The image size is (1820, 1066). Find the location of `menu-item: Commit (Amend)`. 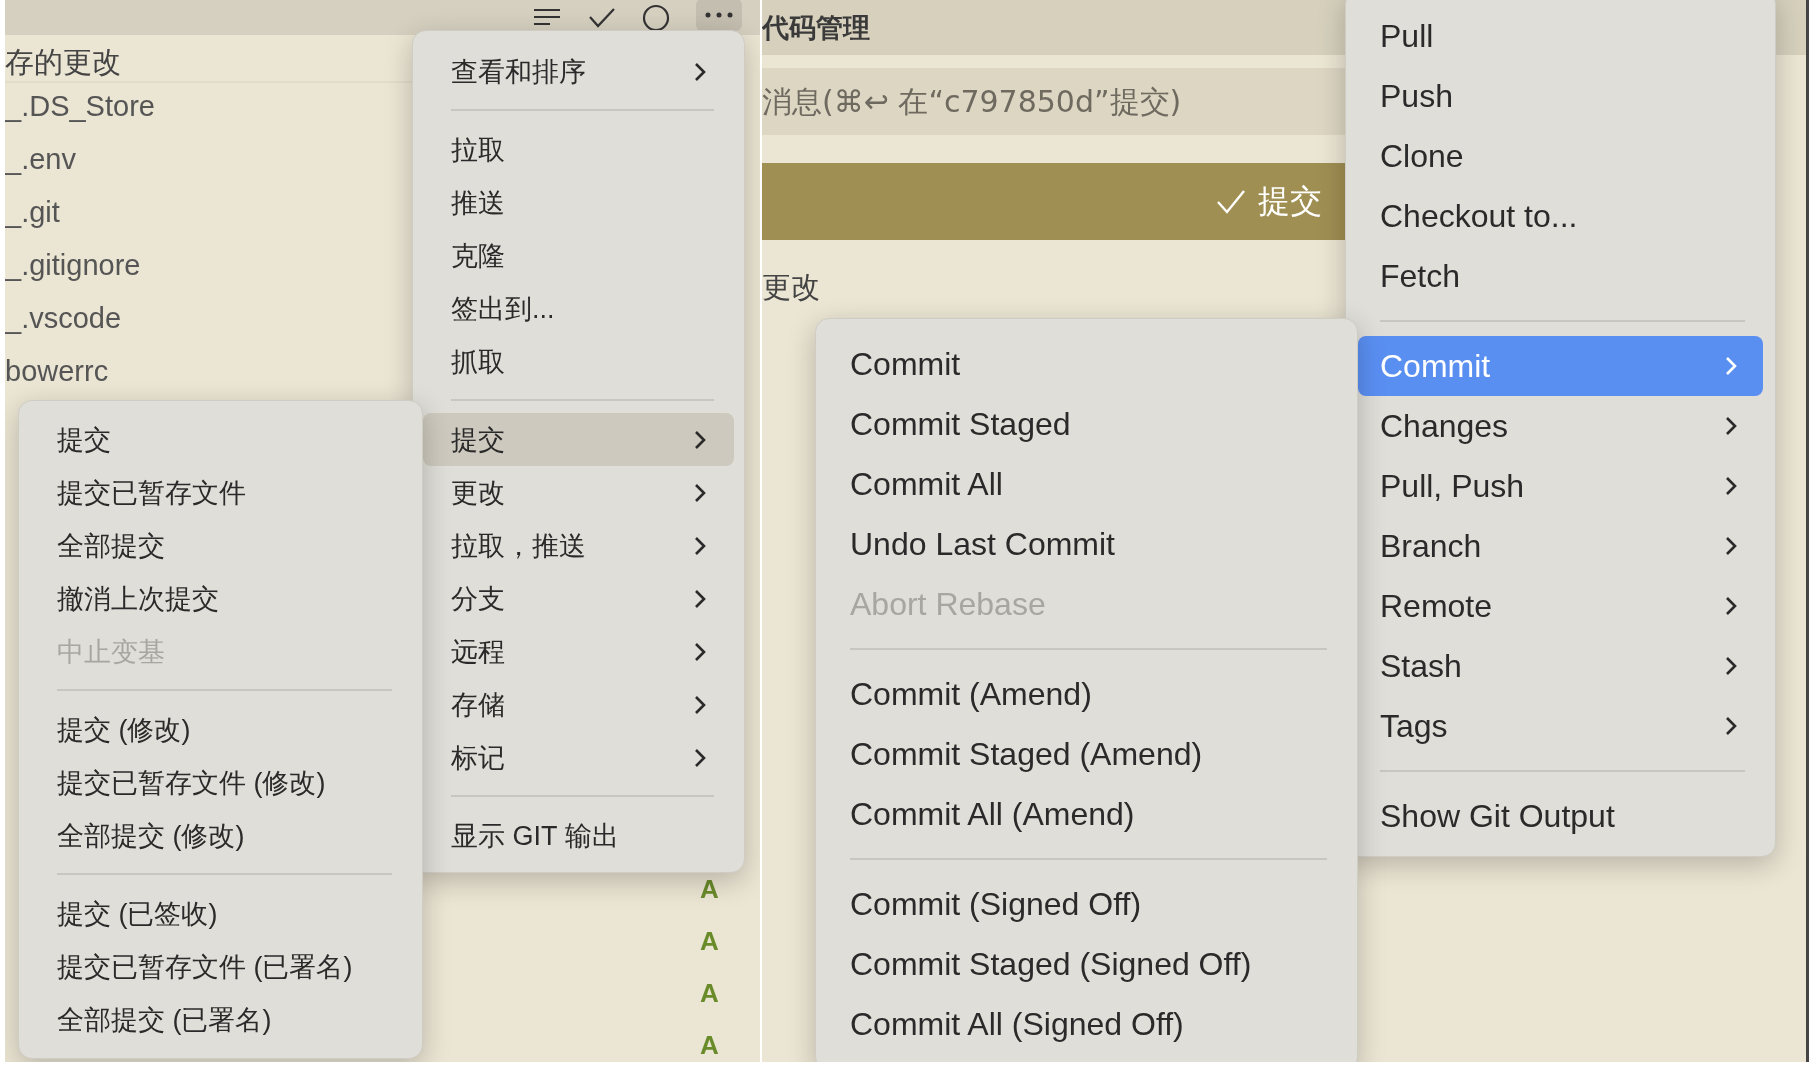

menu-item: Commit (Amend) is located at coordinates (1086, 694).